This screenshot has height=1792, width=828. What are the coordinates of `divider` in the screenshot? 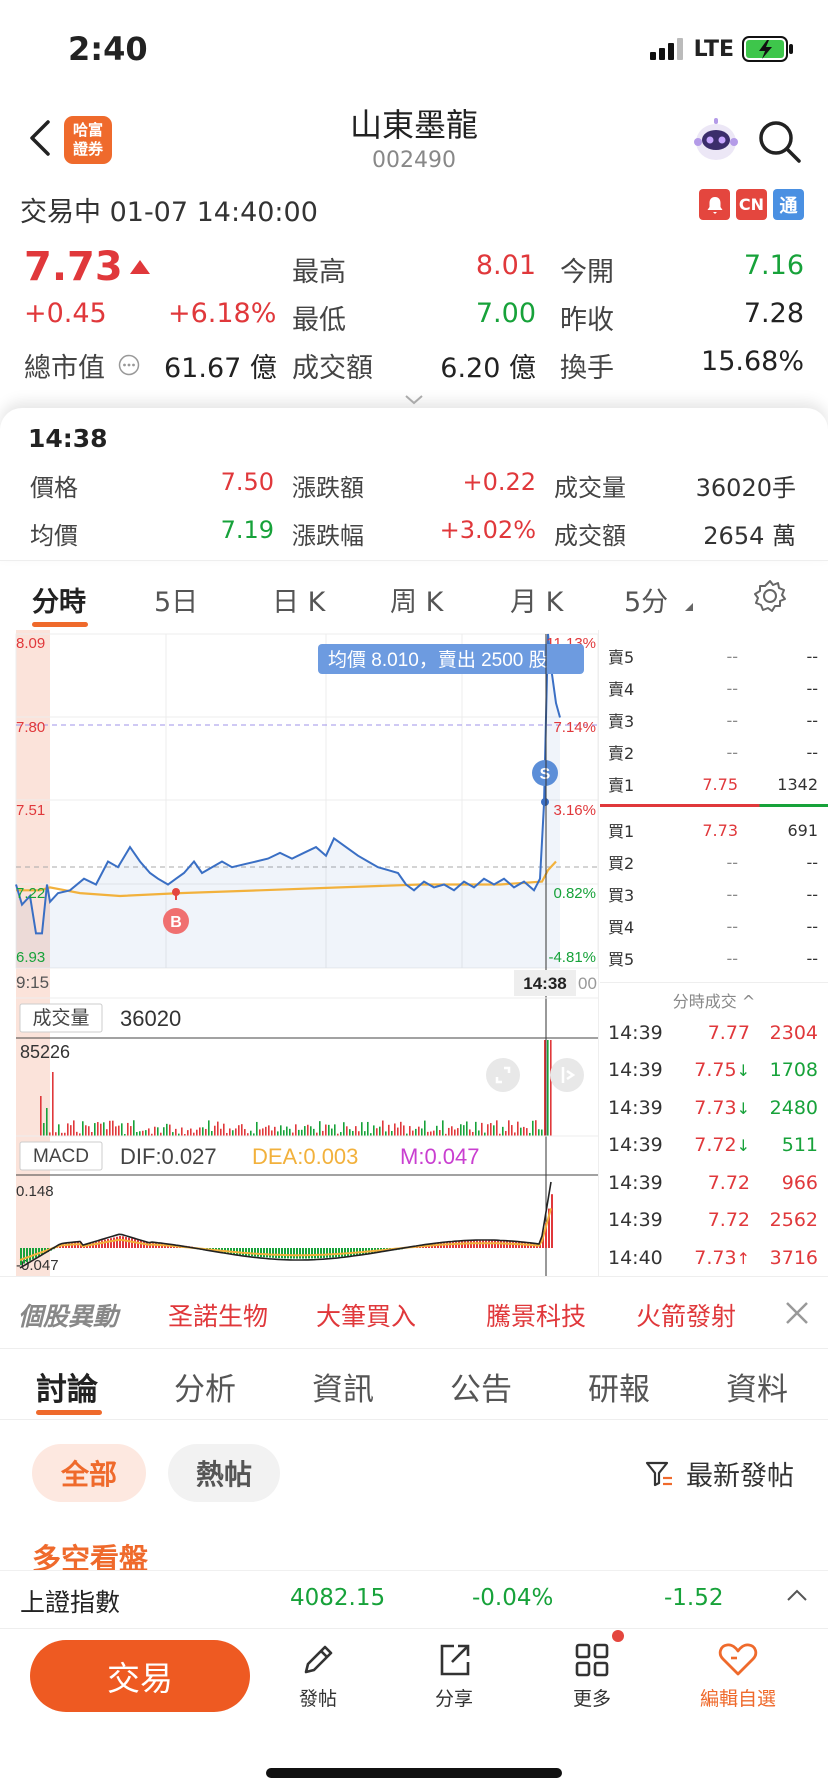 It's located at (714, 982).